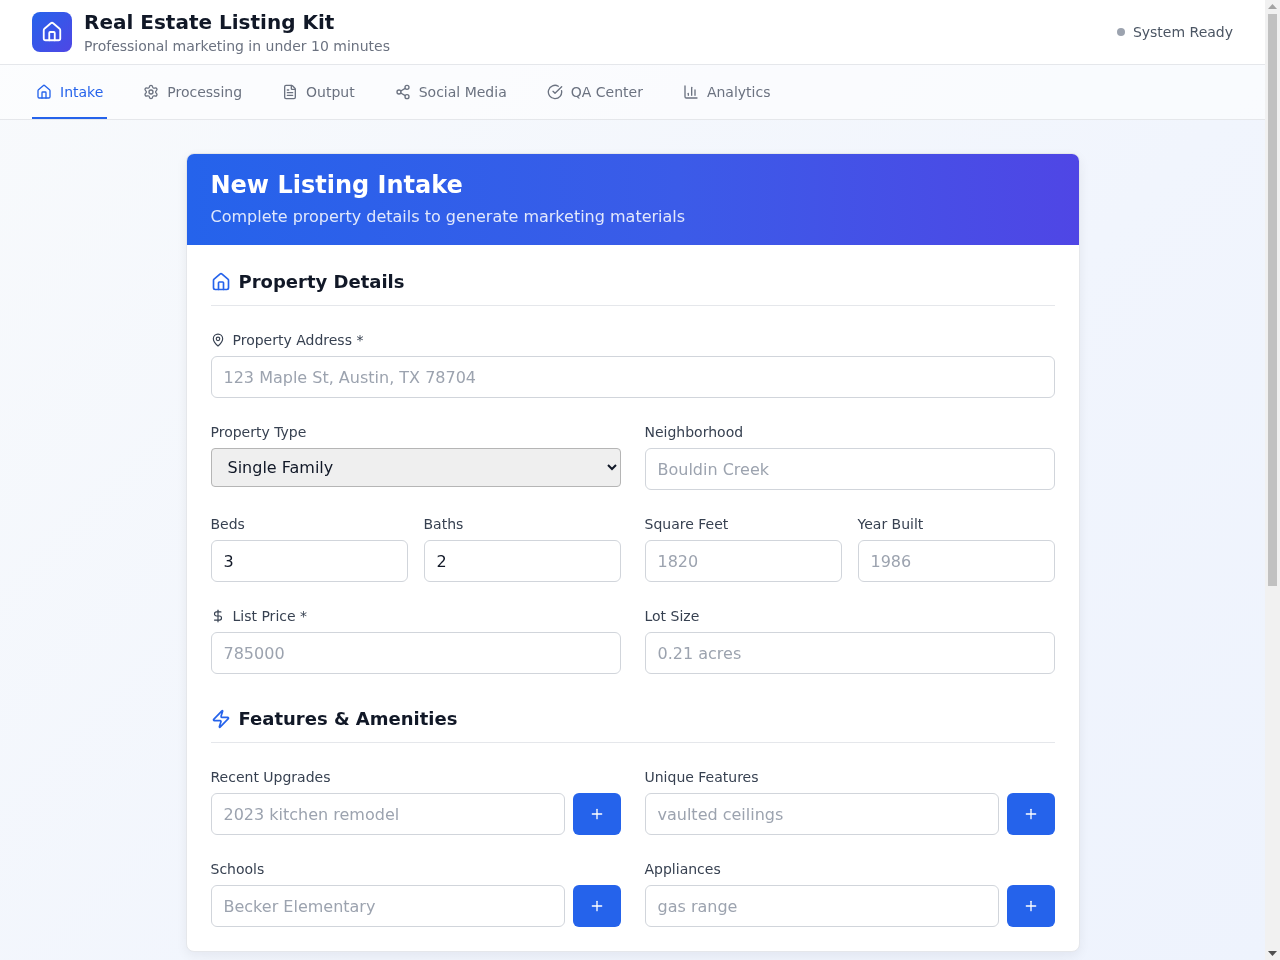 This screenshot has width=1280, height=960. Describe the element at coordinates (415, 653) in the screenshot. I see `input-field: 785000` at that location.